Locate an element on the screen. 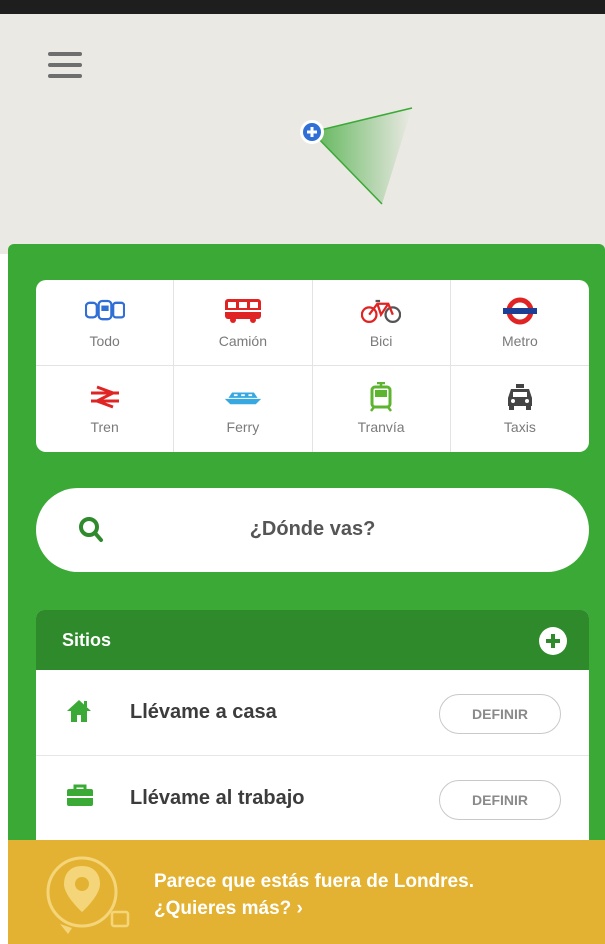 This screenshot has width=605, height=944. place-label: Llévame a casa is located at coordinates (203, 712).